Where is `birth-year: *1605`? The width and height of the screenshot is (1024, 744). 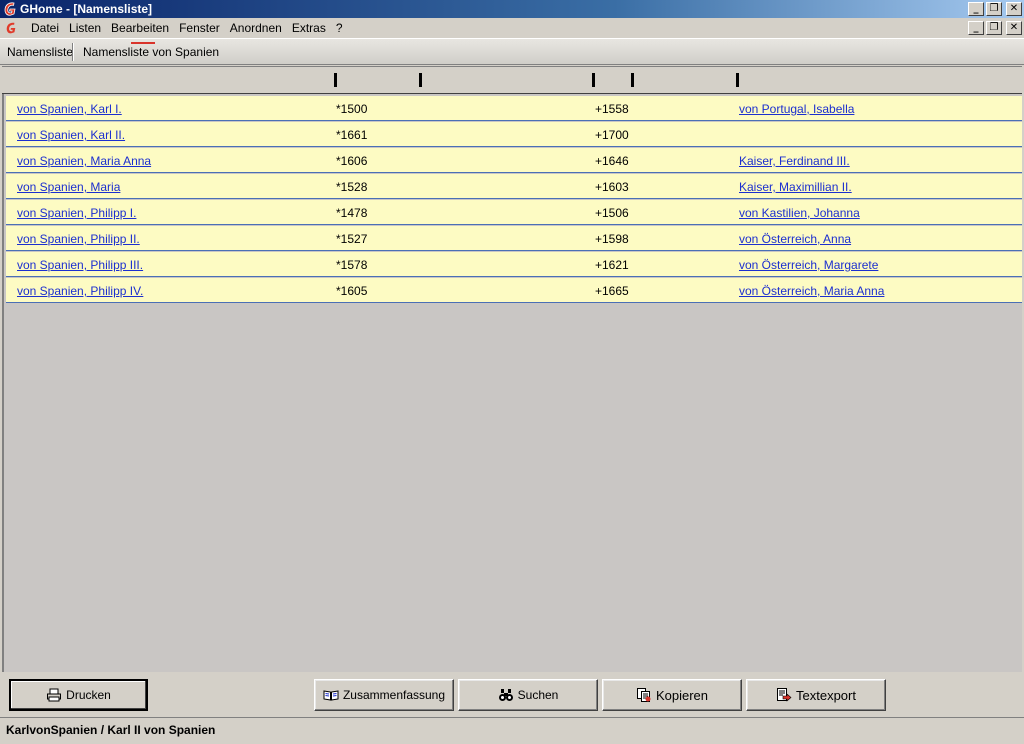
birth-year: *1605 is located at coordinates (352, 291).